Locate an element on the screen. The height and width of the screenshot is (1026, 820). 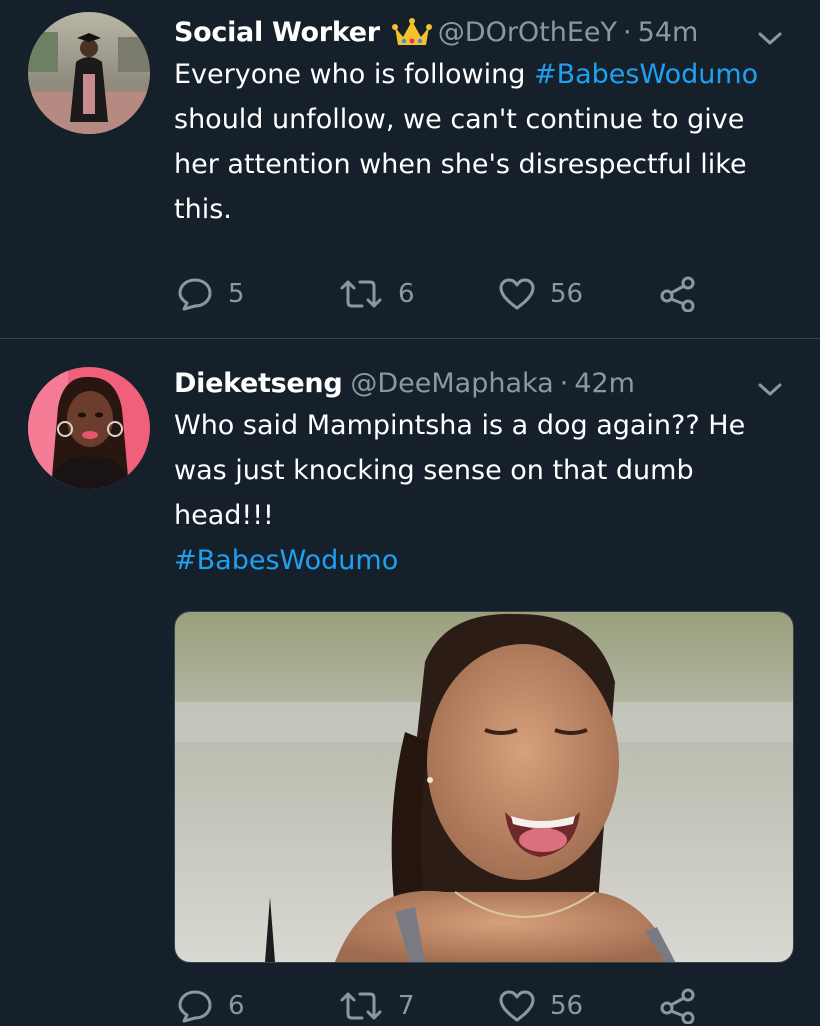
tweet-actions: 5 6 56 is located at coordinates (474, 294).